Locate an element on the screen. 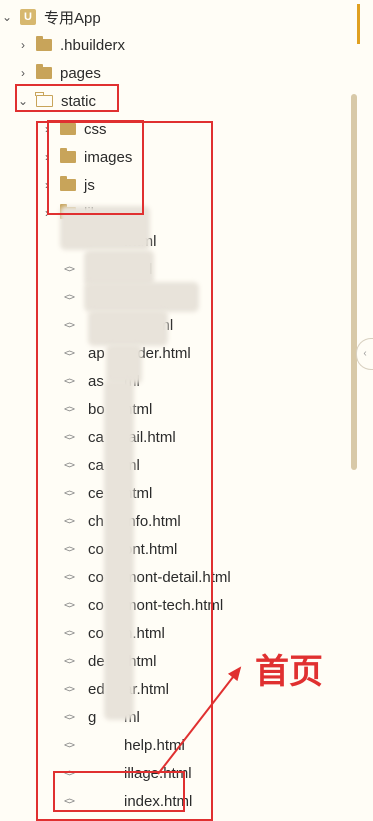 This screenshot has width=373, height=821. scroll-marker is located at coordinates (358, 24).